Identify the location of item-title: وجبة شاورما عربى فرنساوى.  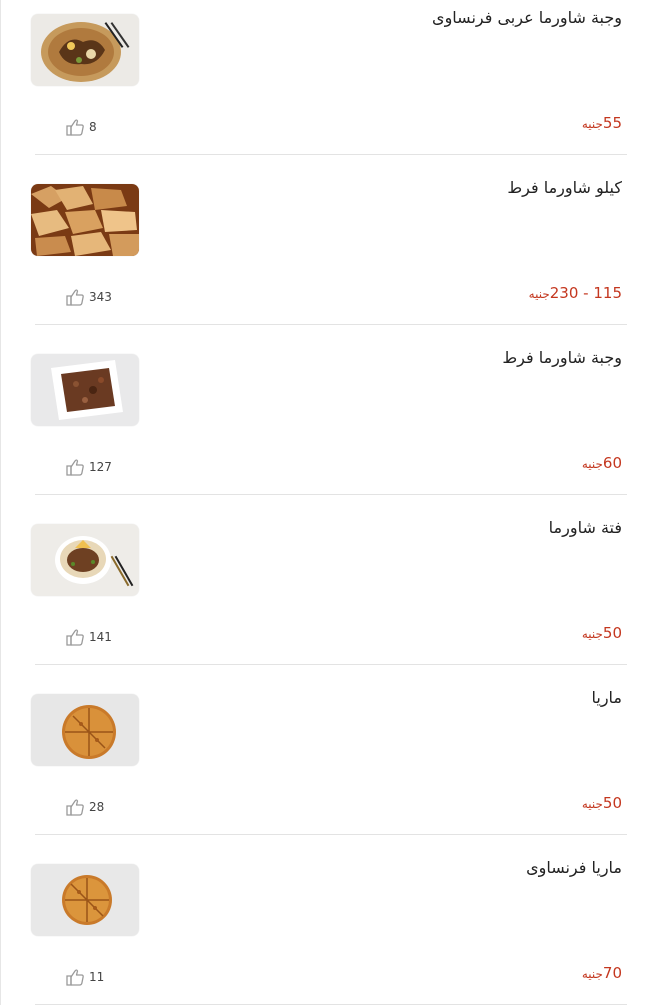
(527, 17).